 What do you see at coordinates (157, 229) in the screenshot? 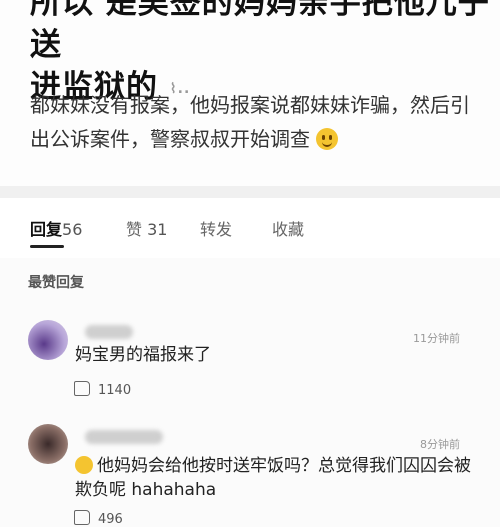
I see `tab-likes-count: 31` at bounding box center [157, 229].